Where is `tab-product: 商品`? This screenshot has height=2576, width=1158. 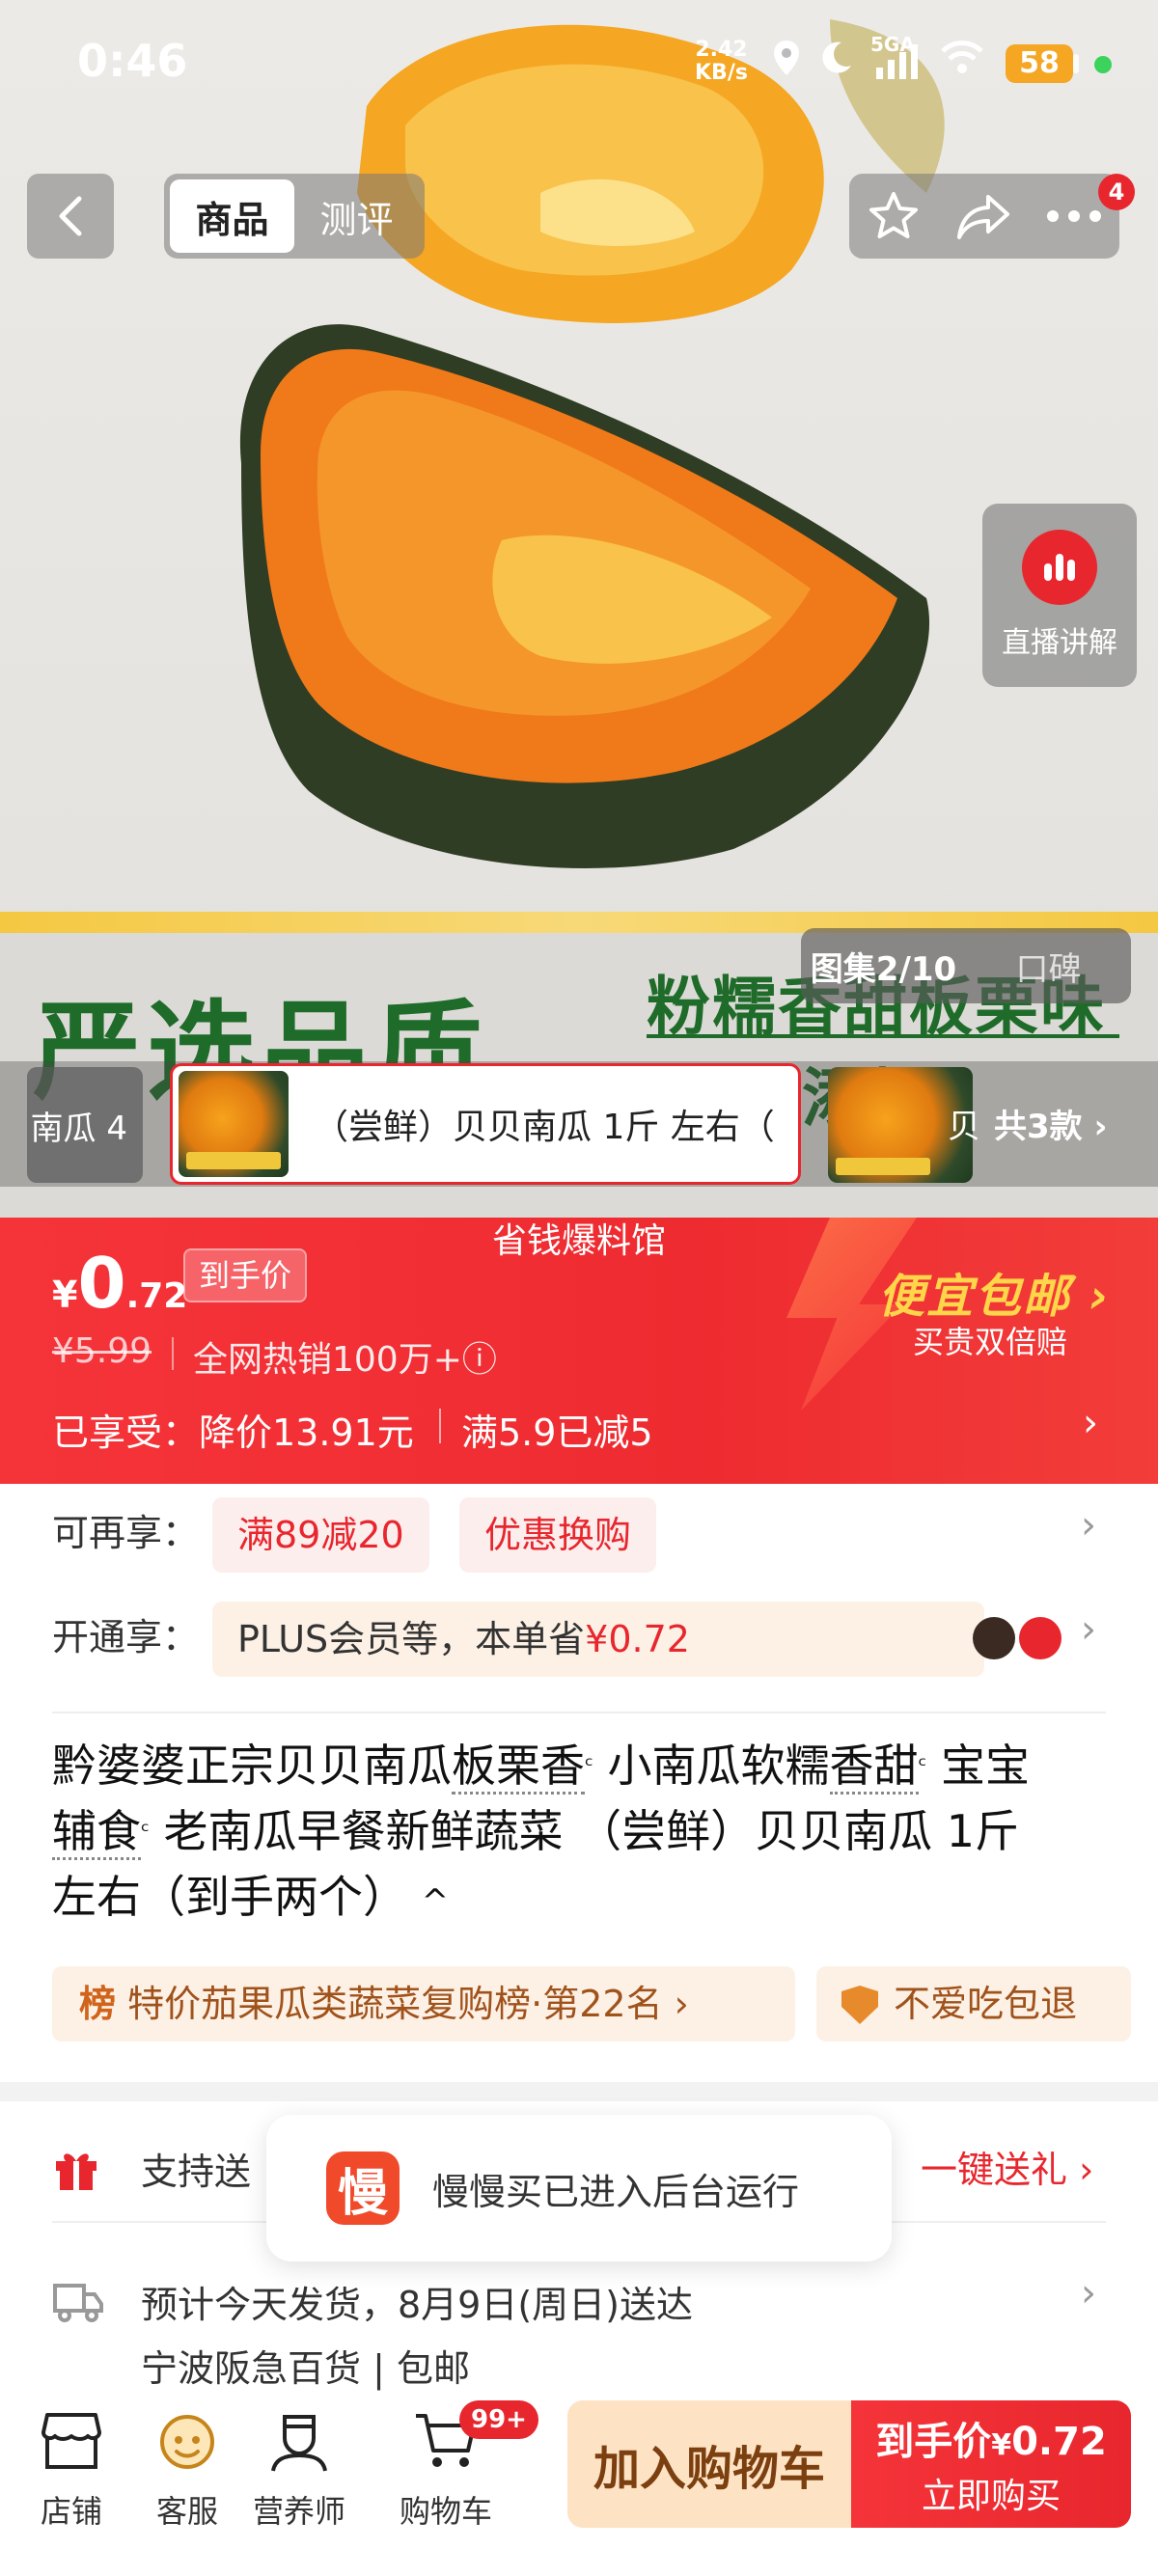
tab-product: 商品 is located at coordinates (232, 216).